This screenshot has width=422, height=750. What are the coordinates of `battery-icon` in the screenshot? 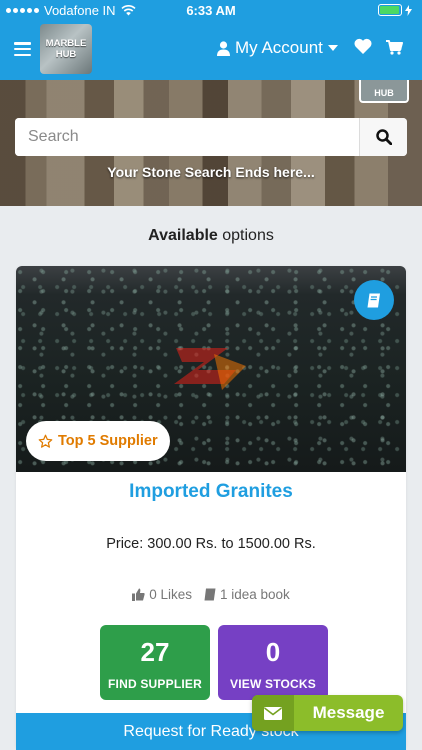 It's located at (390, 10).